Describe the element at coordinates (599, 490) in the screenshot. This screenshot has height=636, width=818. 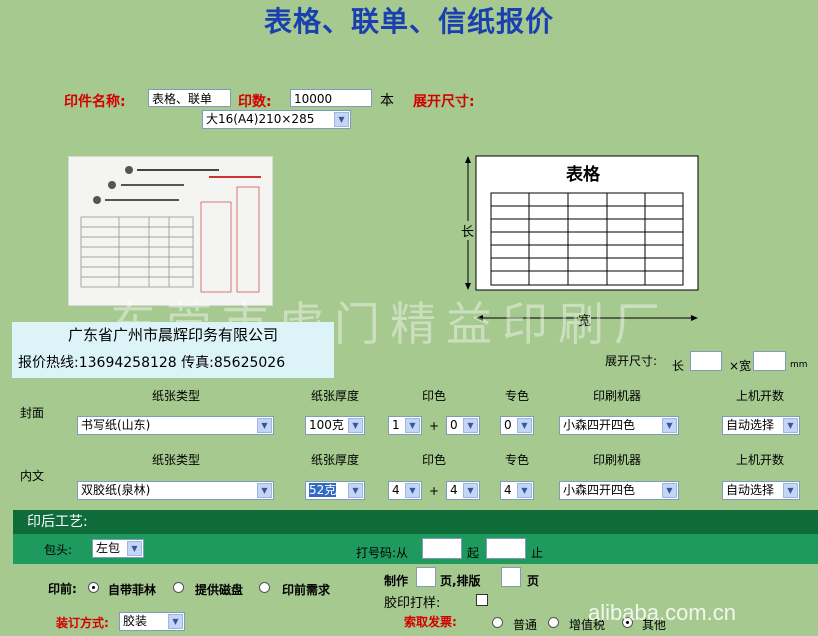
I see `inner-machine-value: 小森四开四色` at that location.